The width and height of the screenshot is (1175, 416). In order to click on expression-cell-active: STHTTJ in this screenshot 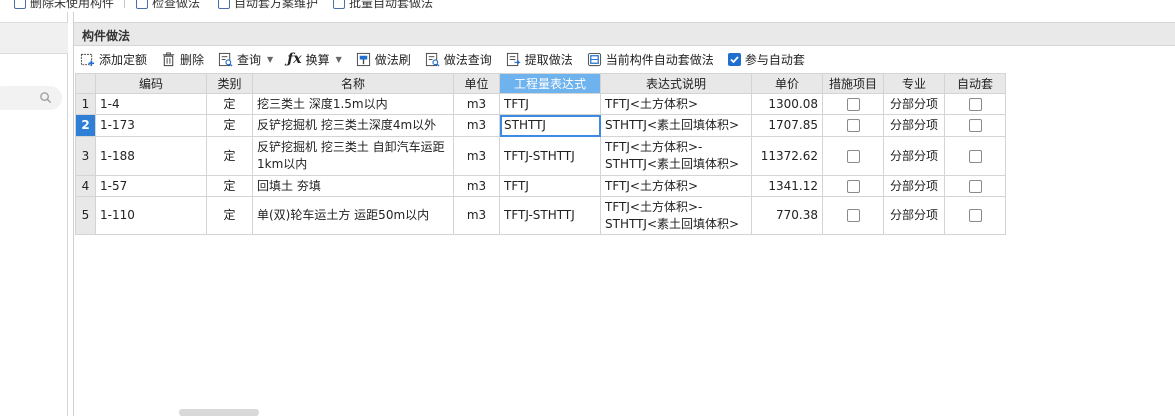, I will do `click(550, 125)`.